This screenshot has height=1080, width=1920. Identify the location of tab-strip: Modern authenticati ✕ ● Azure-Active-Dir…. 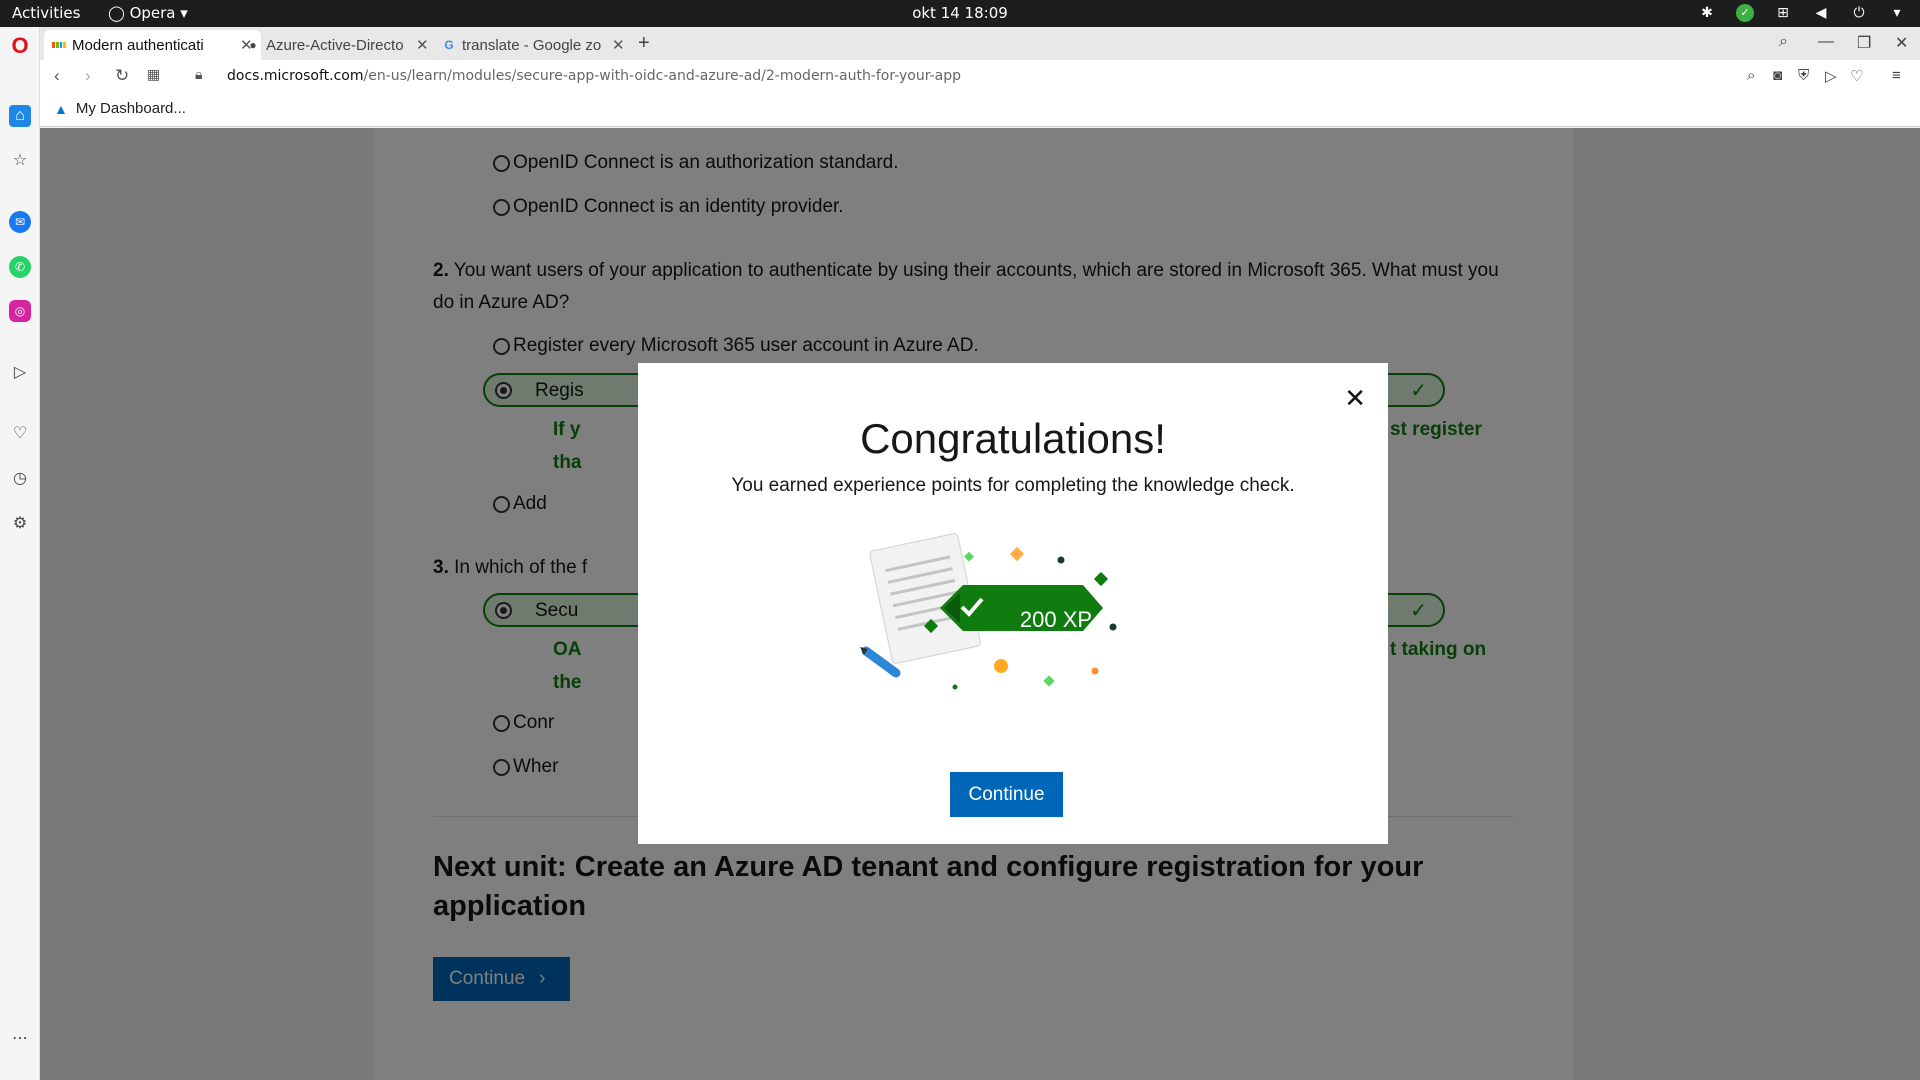
(980, 43).